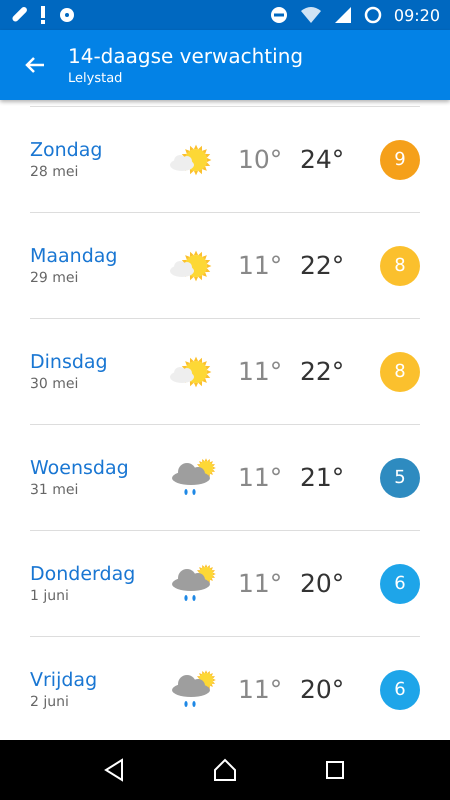 This screenshot has height=800, width=450. Describe the element at coordinates (261, 159) in the screenshot. I see `min-temperature: 10°` at that location.